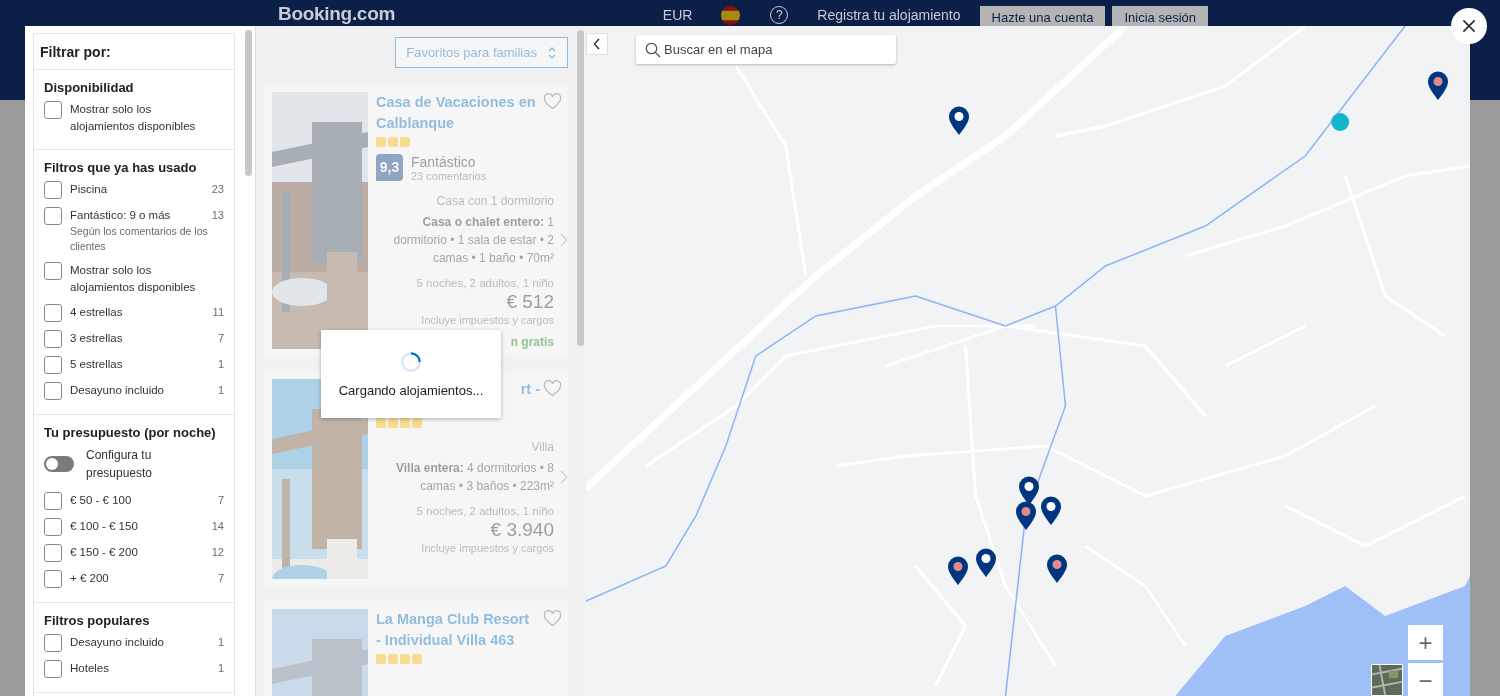 This screenshot has height=696, width=1500. What do you see at coordinates (59, 464) in the screenshot?
I see `toggle-switch` at bounding box center [59, 464].